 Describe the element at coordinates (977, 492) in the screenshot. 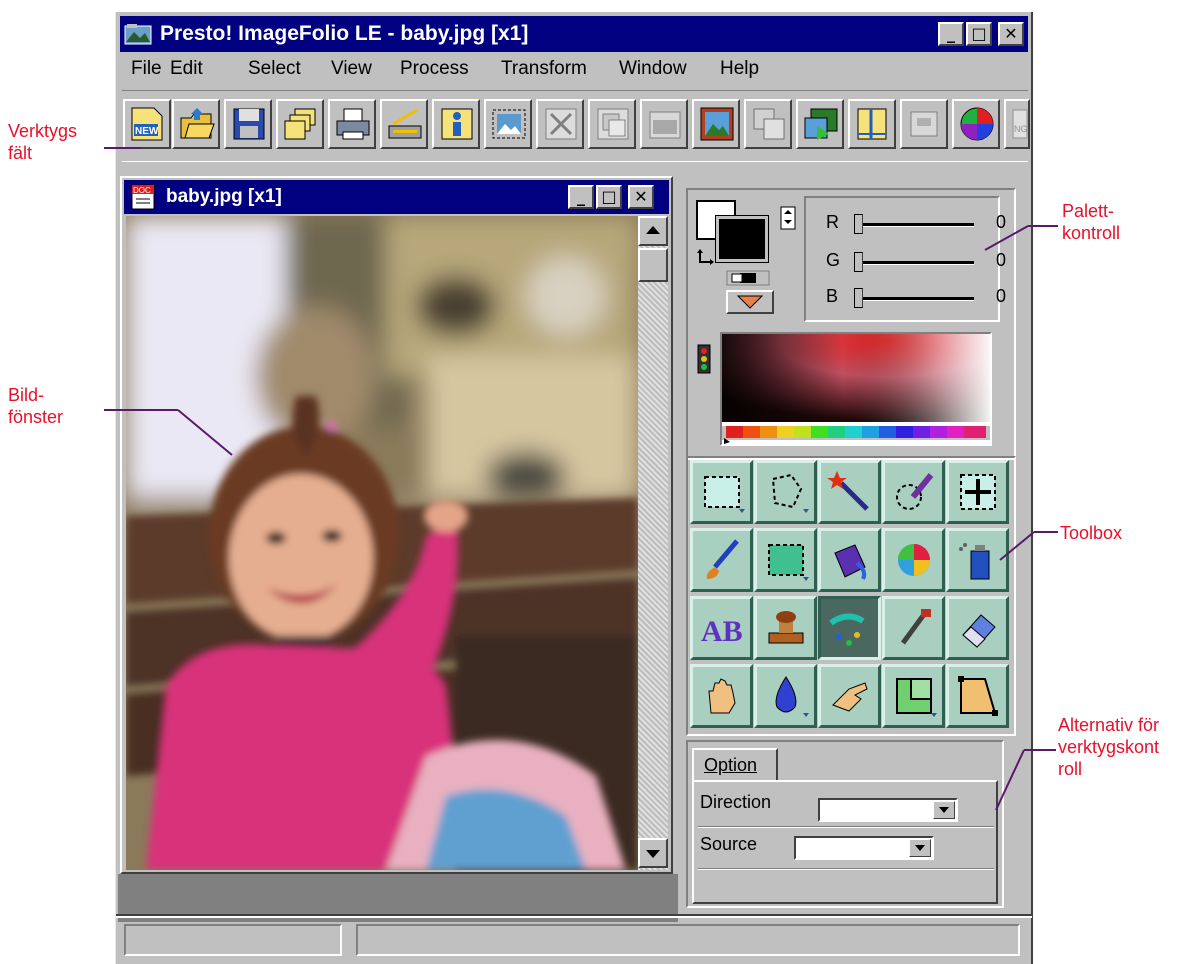

I see `tool-move` at that location.